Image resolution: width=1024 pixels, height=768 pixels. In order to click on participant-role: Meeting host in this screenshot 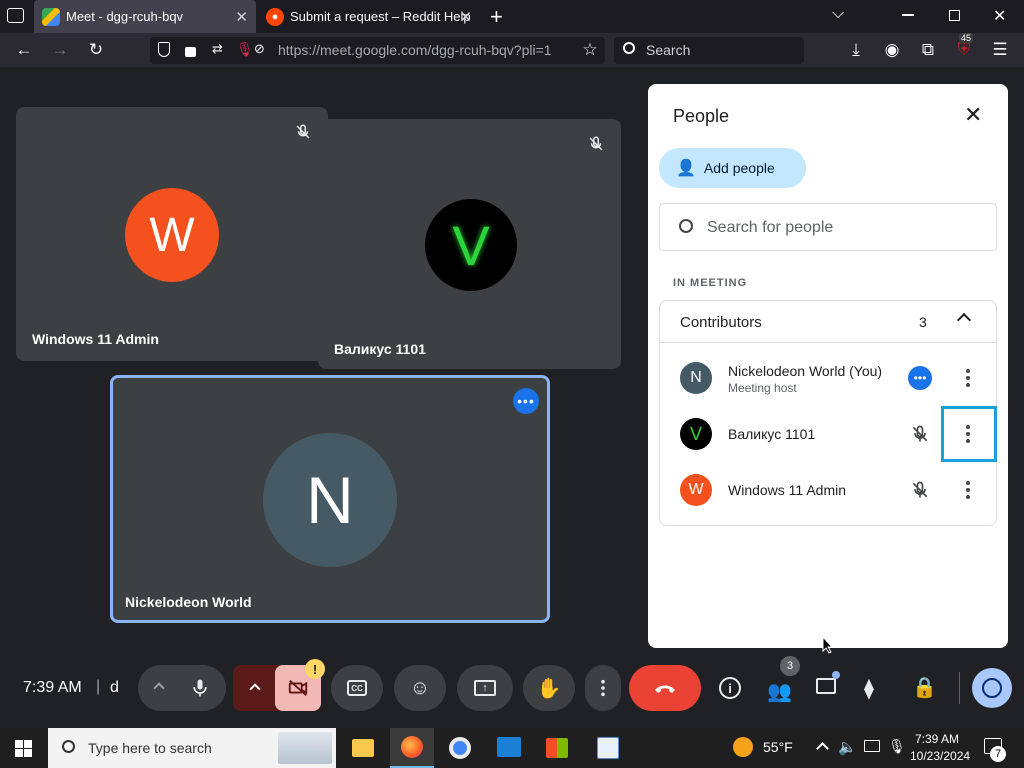, I will do `click(762, 388)`.